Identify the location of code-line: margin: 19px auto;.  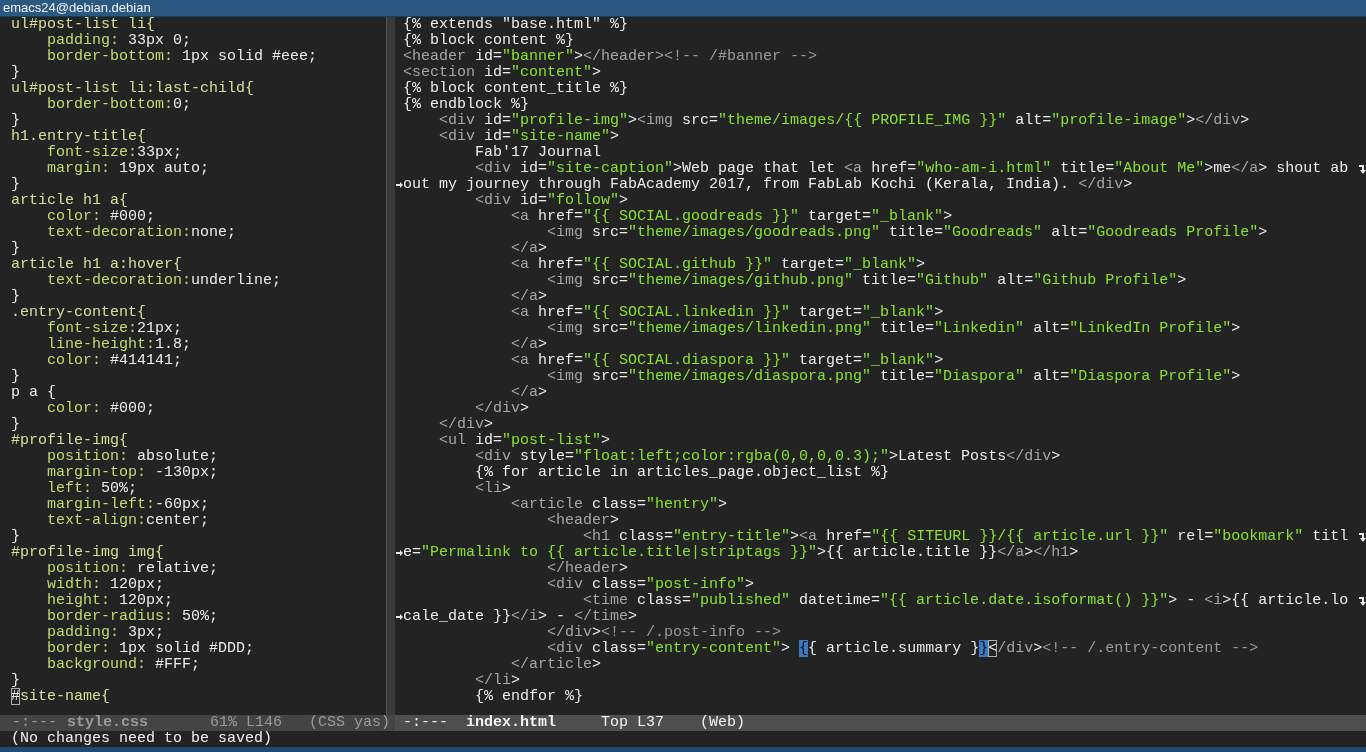
(128, 169).